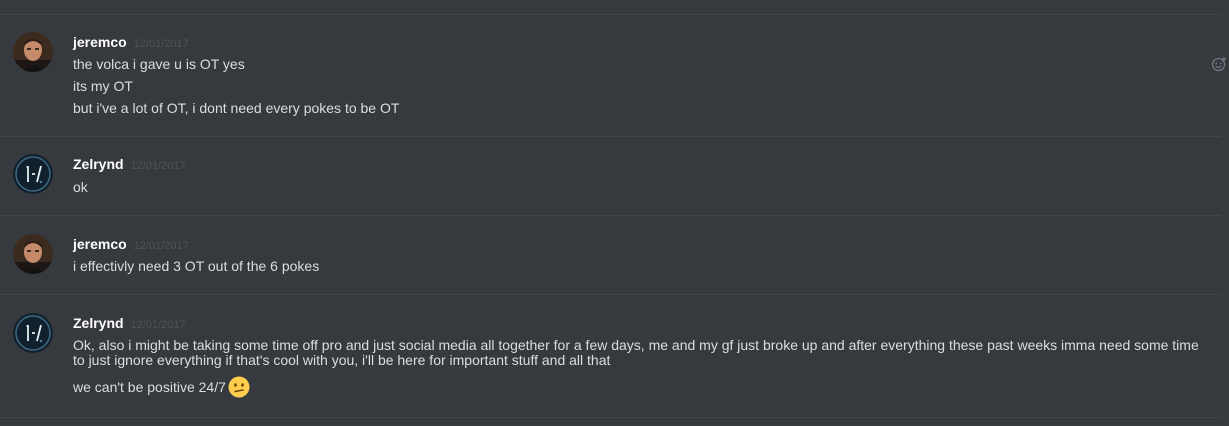 This screenshot has height=426, width=1229. I want to click on confused-face-emoji, so click(239, 387).